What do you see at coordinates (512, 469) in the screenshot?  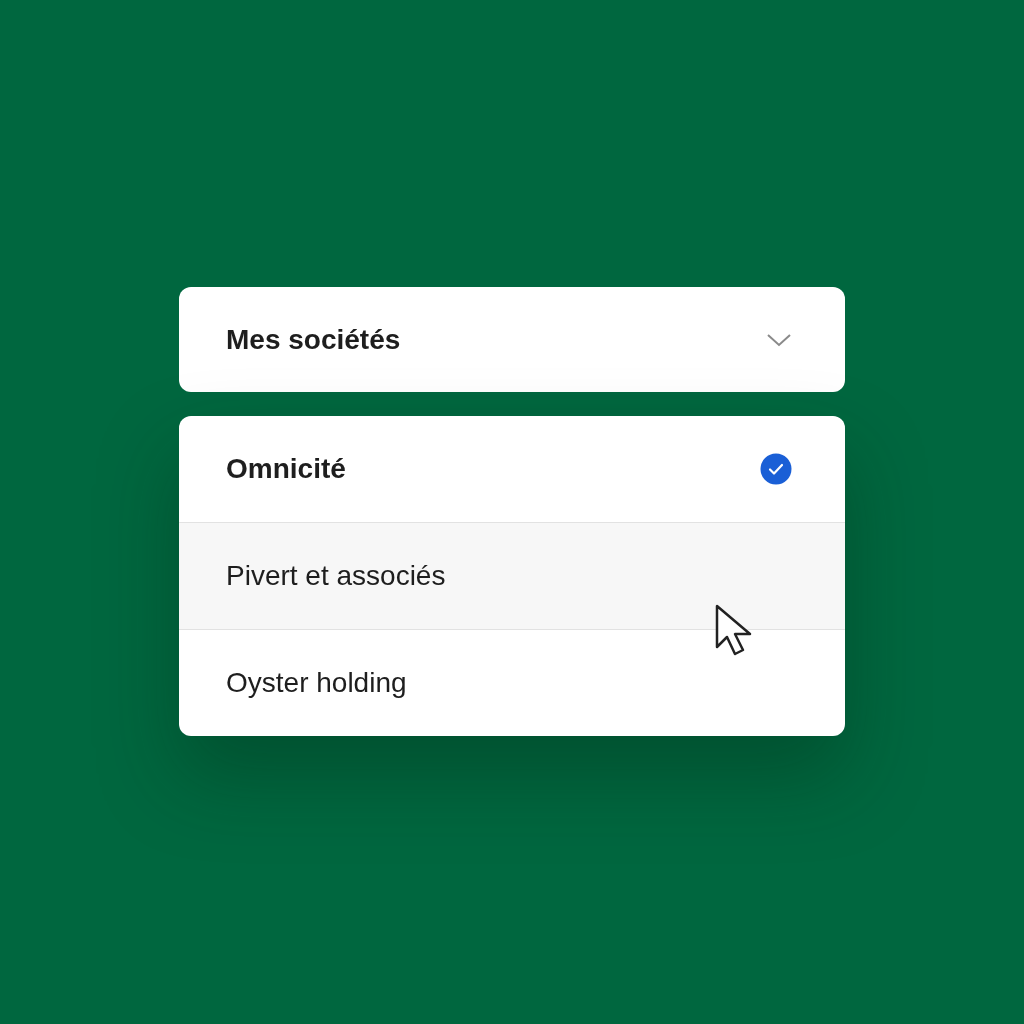 I see `option-item: Omnicité` at bounding box center [512, 469].